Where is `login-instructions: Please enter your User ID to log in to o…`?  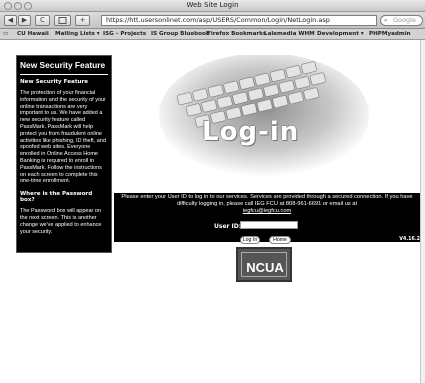 login-instructions: Please enter your User ID to log in to o… is located at coordinates (267, 204).